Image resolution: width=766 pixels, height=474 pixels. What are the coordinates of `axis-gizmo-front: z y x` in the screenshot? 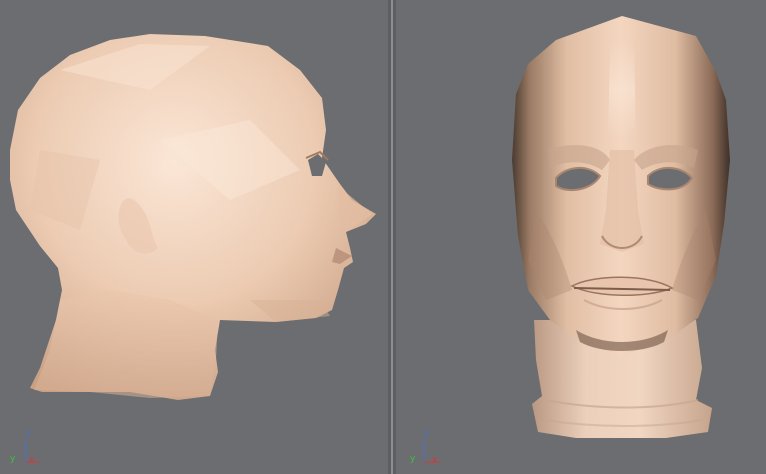 It's located at (430, 448).